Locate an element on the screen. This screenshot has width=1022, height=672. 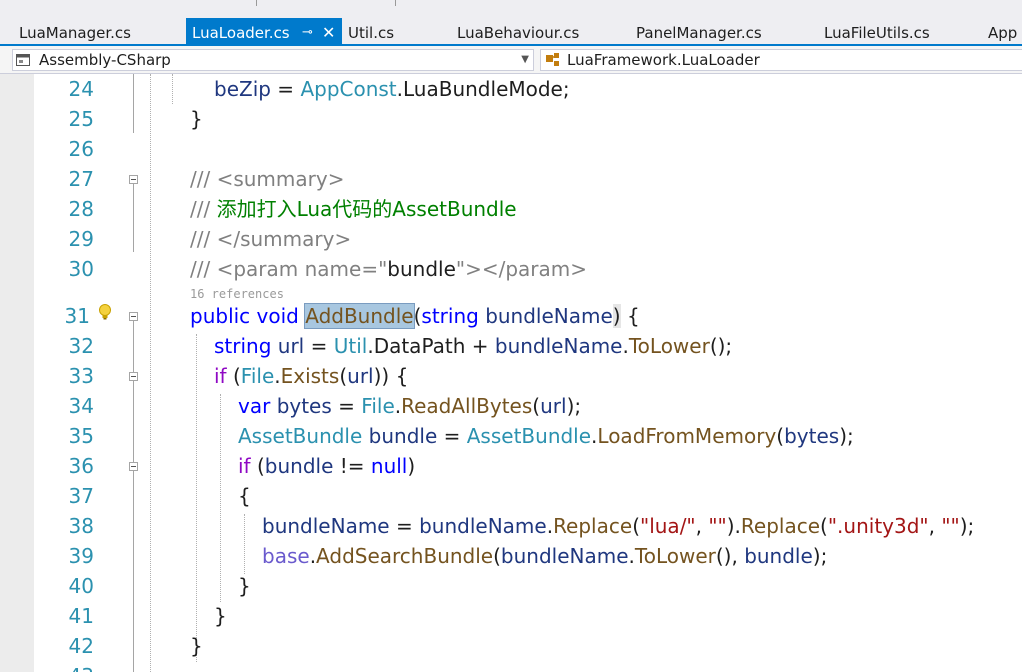
tab-util: Util.cs is located at coordinates (371, 31).